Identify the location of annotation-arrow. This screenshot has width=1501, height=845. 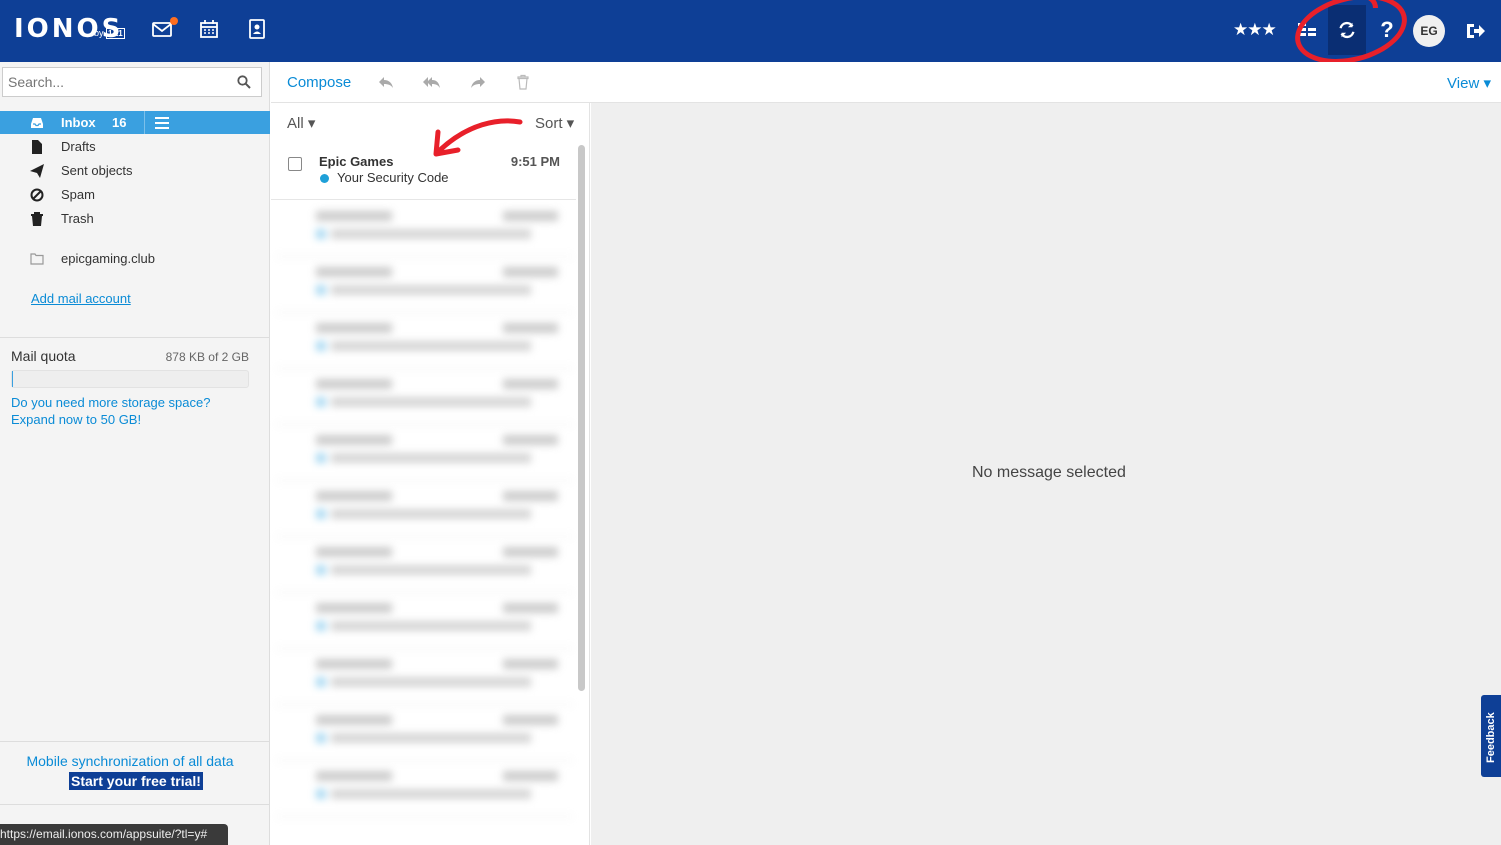
(478, 137).